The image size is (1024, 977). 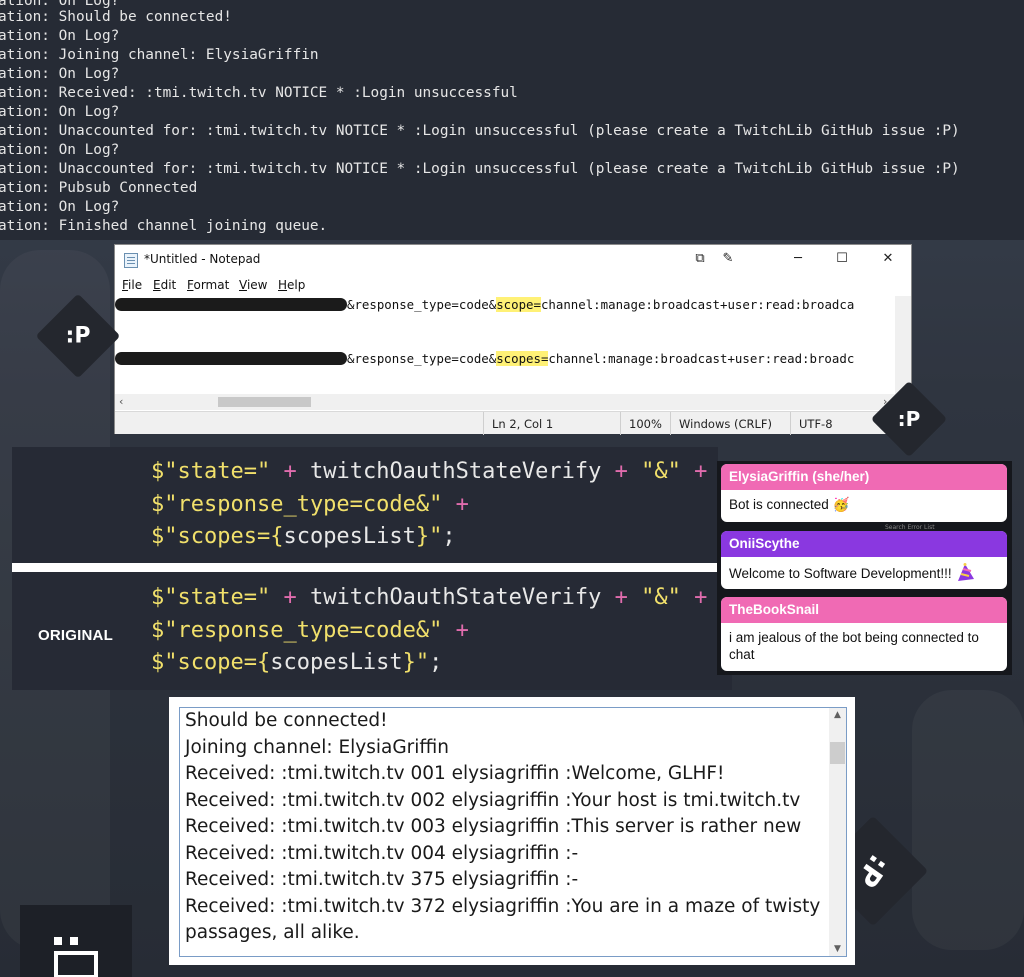 I want to click on code-line: $"scope={scopesList}";, so click(x=296, y=662).